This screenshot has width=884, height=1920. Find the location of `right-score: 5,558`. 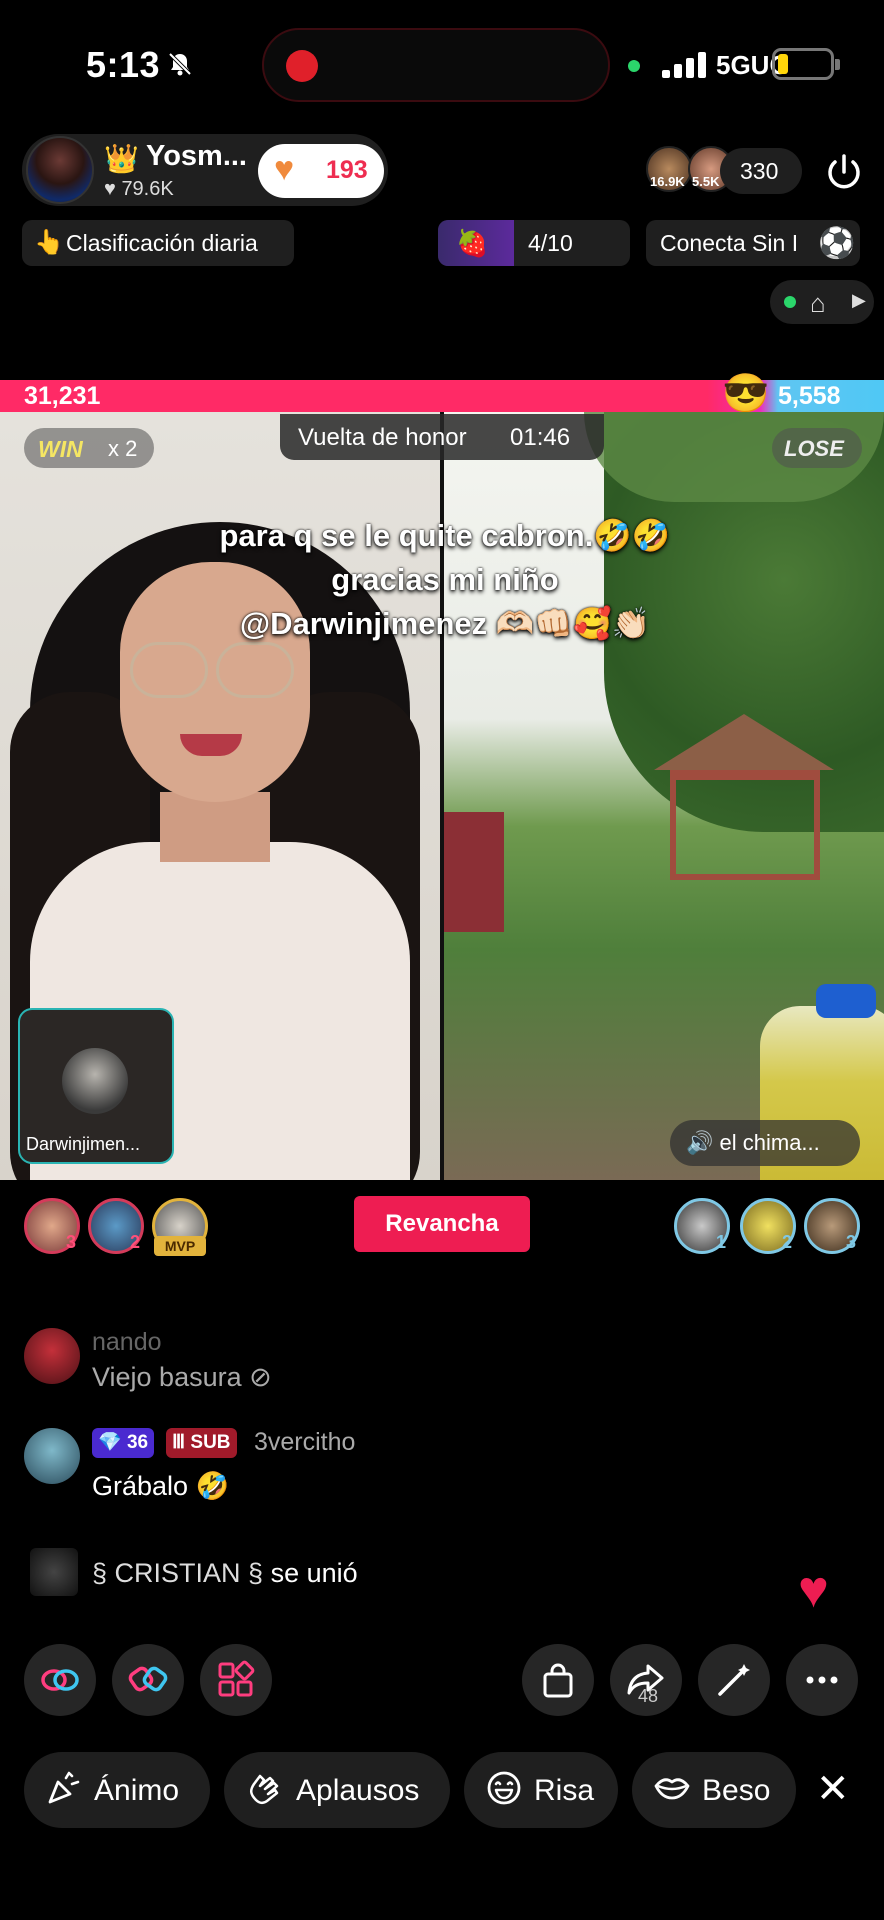

right-score: 5,558 is located at coordinates (809, 396).